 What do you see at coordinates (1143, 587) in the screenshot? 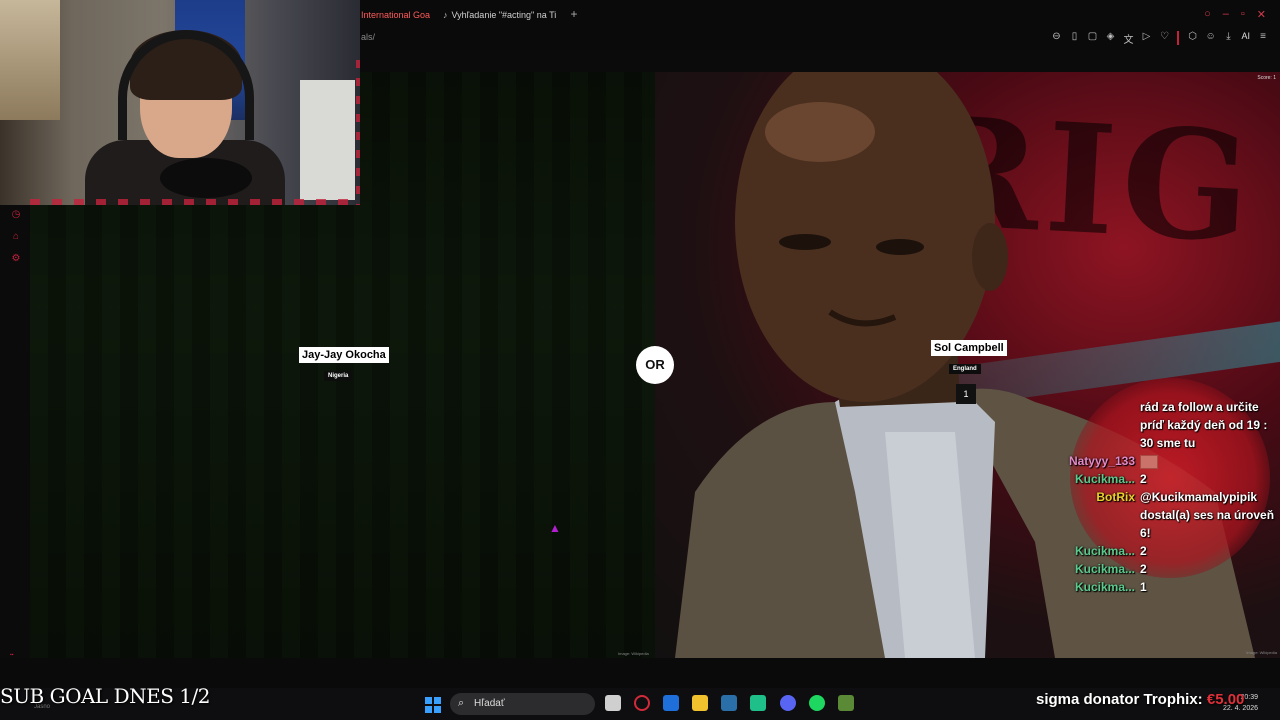
I see `chat-text: 1` at bounding box center [1143, 587].